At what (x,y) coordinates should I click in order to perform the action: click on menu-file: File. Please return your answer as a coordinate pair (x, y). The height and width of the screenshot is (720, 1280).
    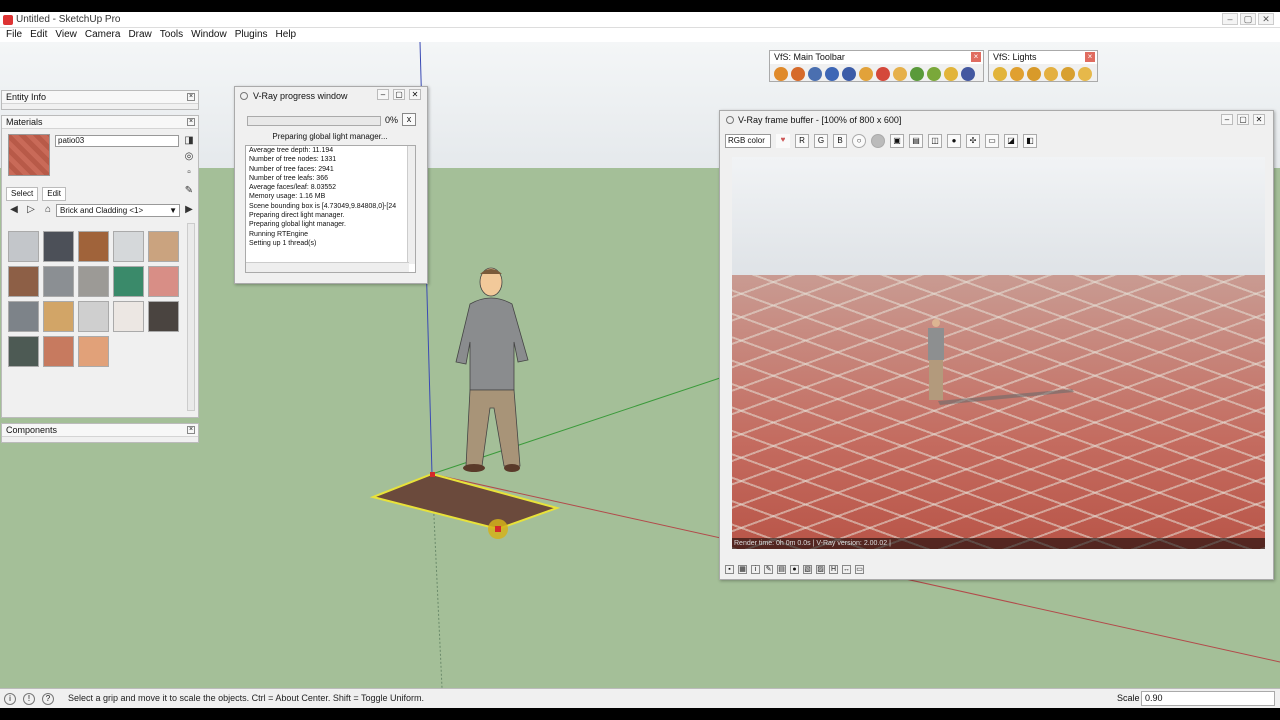
    Looking at the image, I should click on (16, 35).